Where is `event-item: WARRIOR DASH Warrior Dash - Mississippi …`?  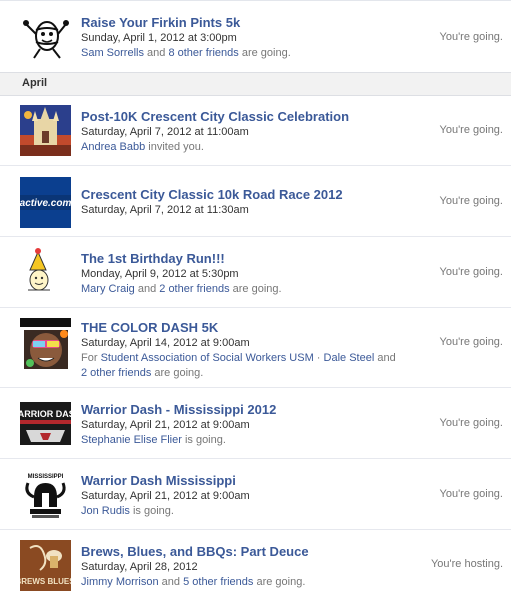 event-item: WARRIOR DASH Warrior Dash - Mississippi … is located at coordinates (255, 423).